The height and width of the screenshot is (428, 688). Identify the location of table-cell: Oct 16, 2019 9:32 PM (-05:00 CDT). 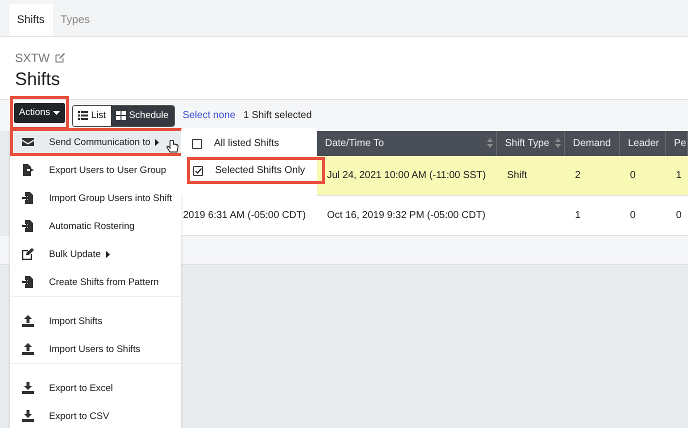
(406, 215).